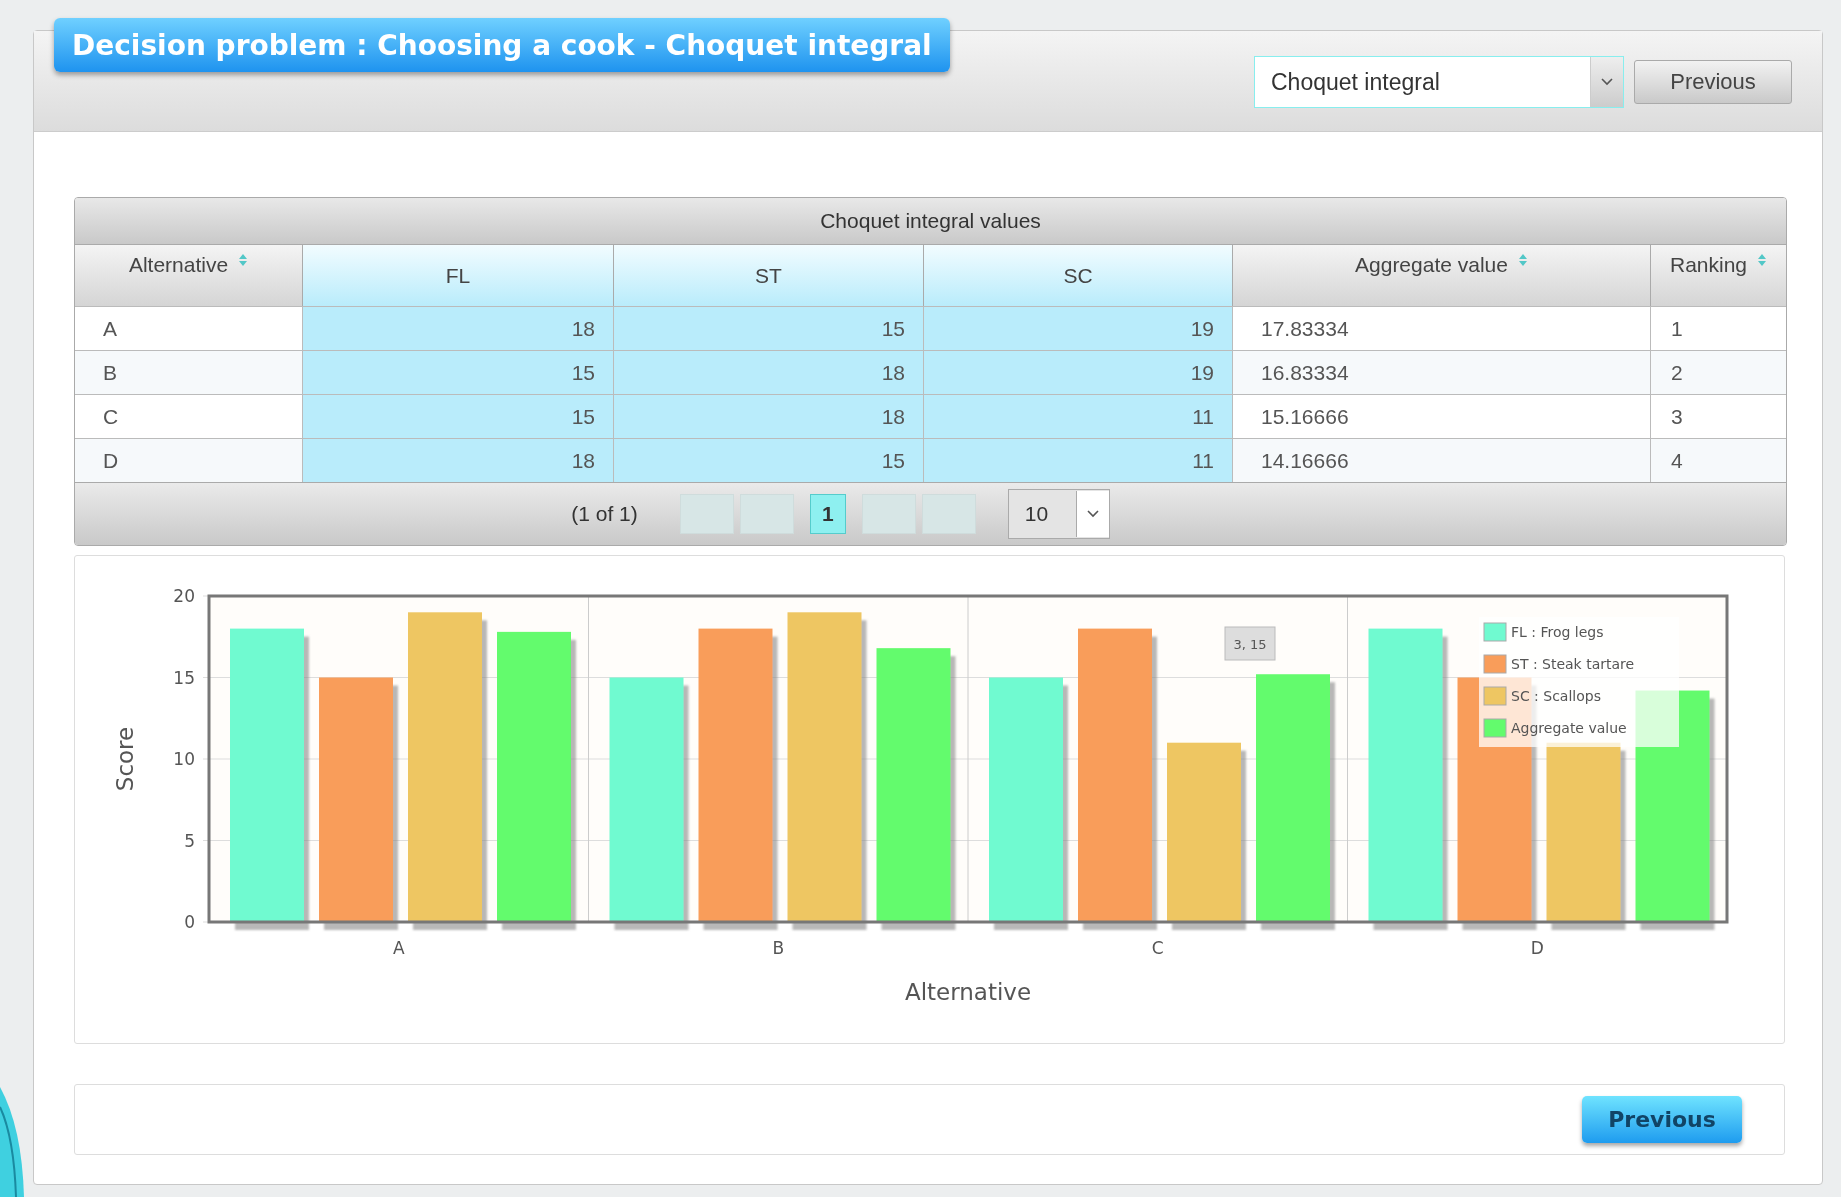 The image size is (1841, 1197). I want to click on table-cell: 4, so click(1718, 460).